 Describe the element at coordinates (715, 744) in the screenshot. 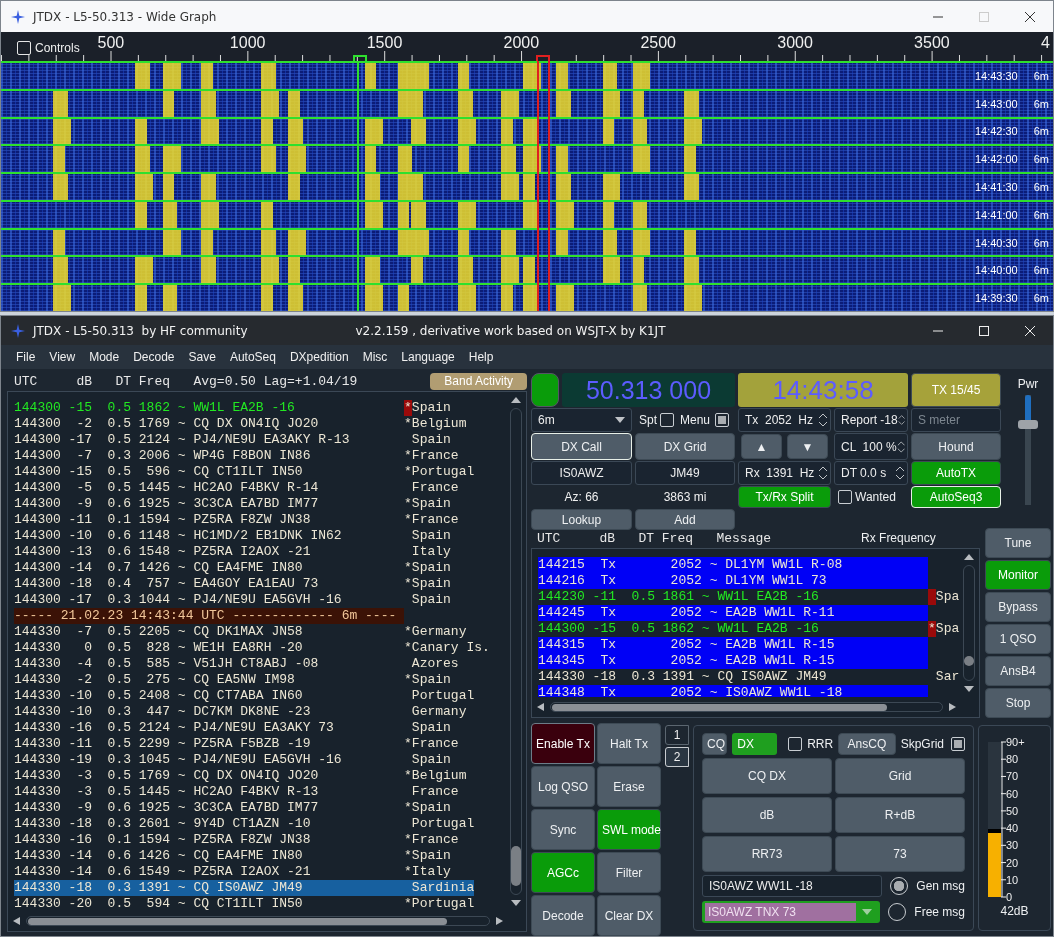

I see `cq-button: CQ` at that location.